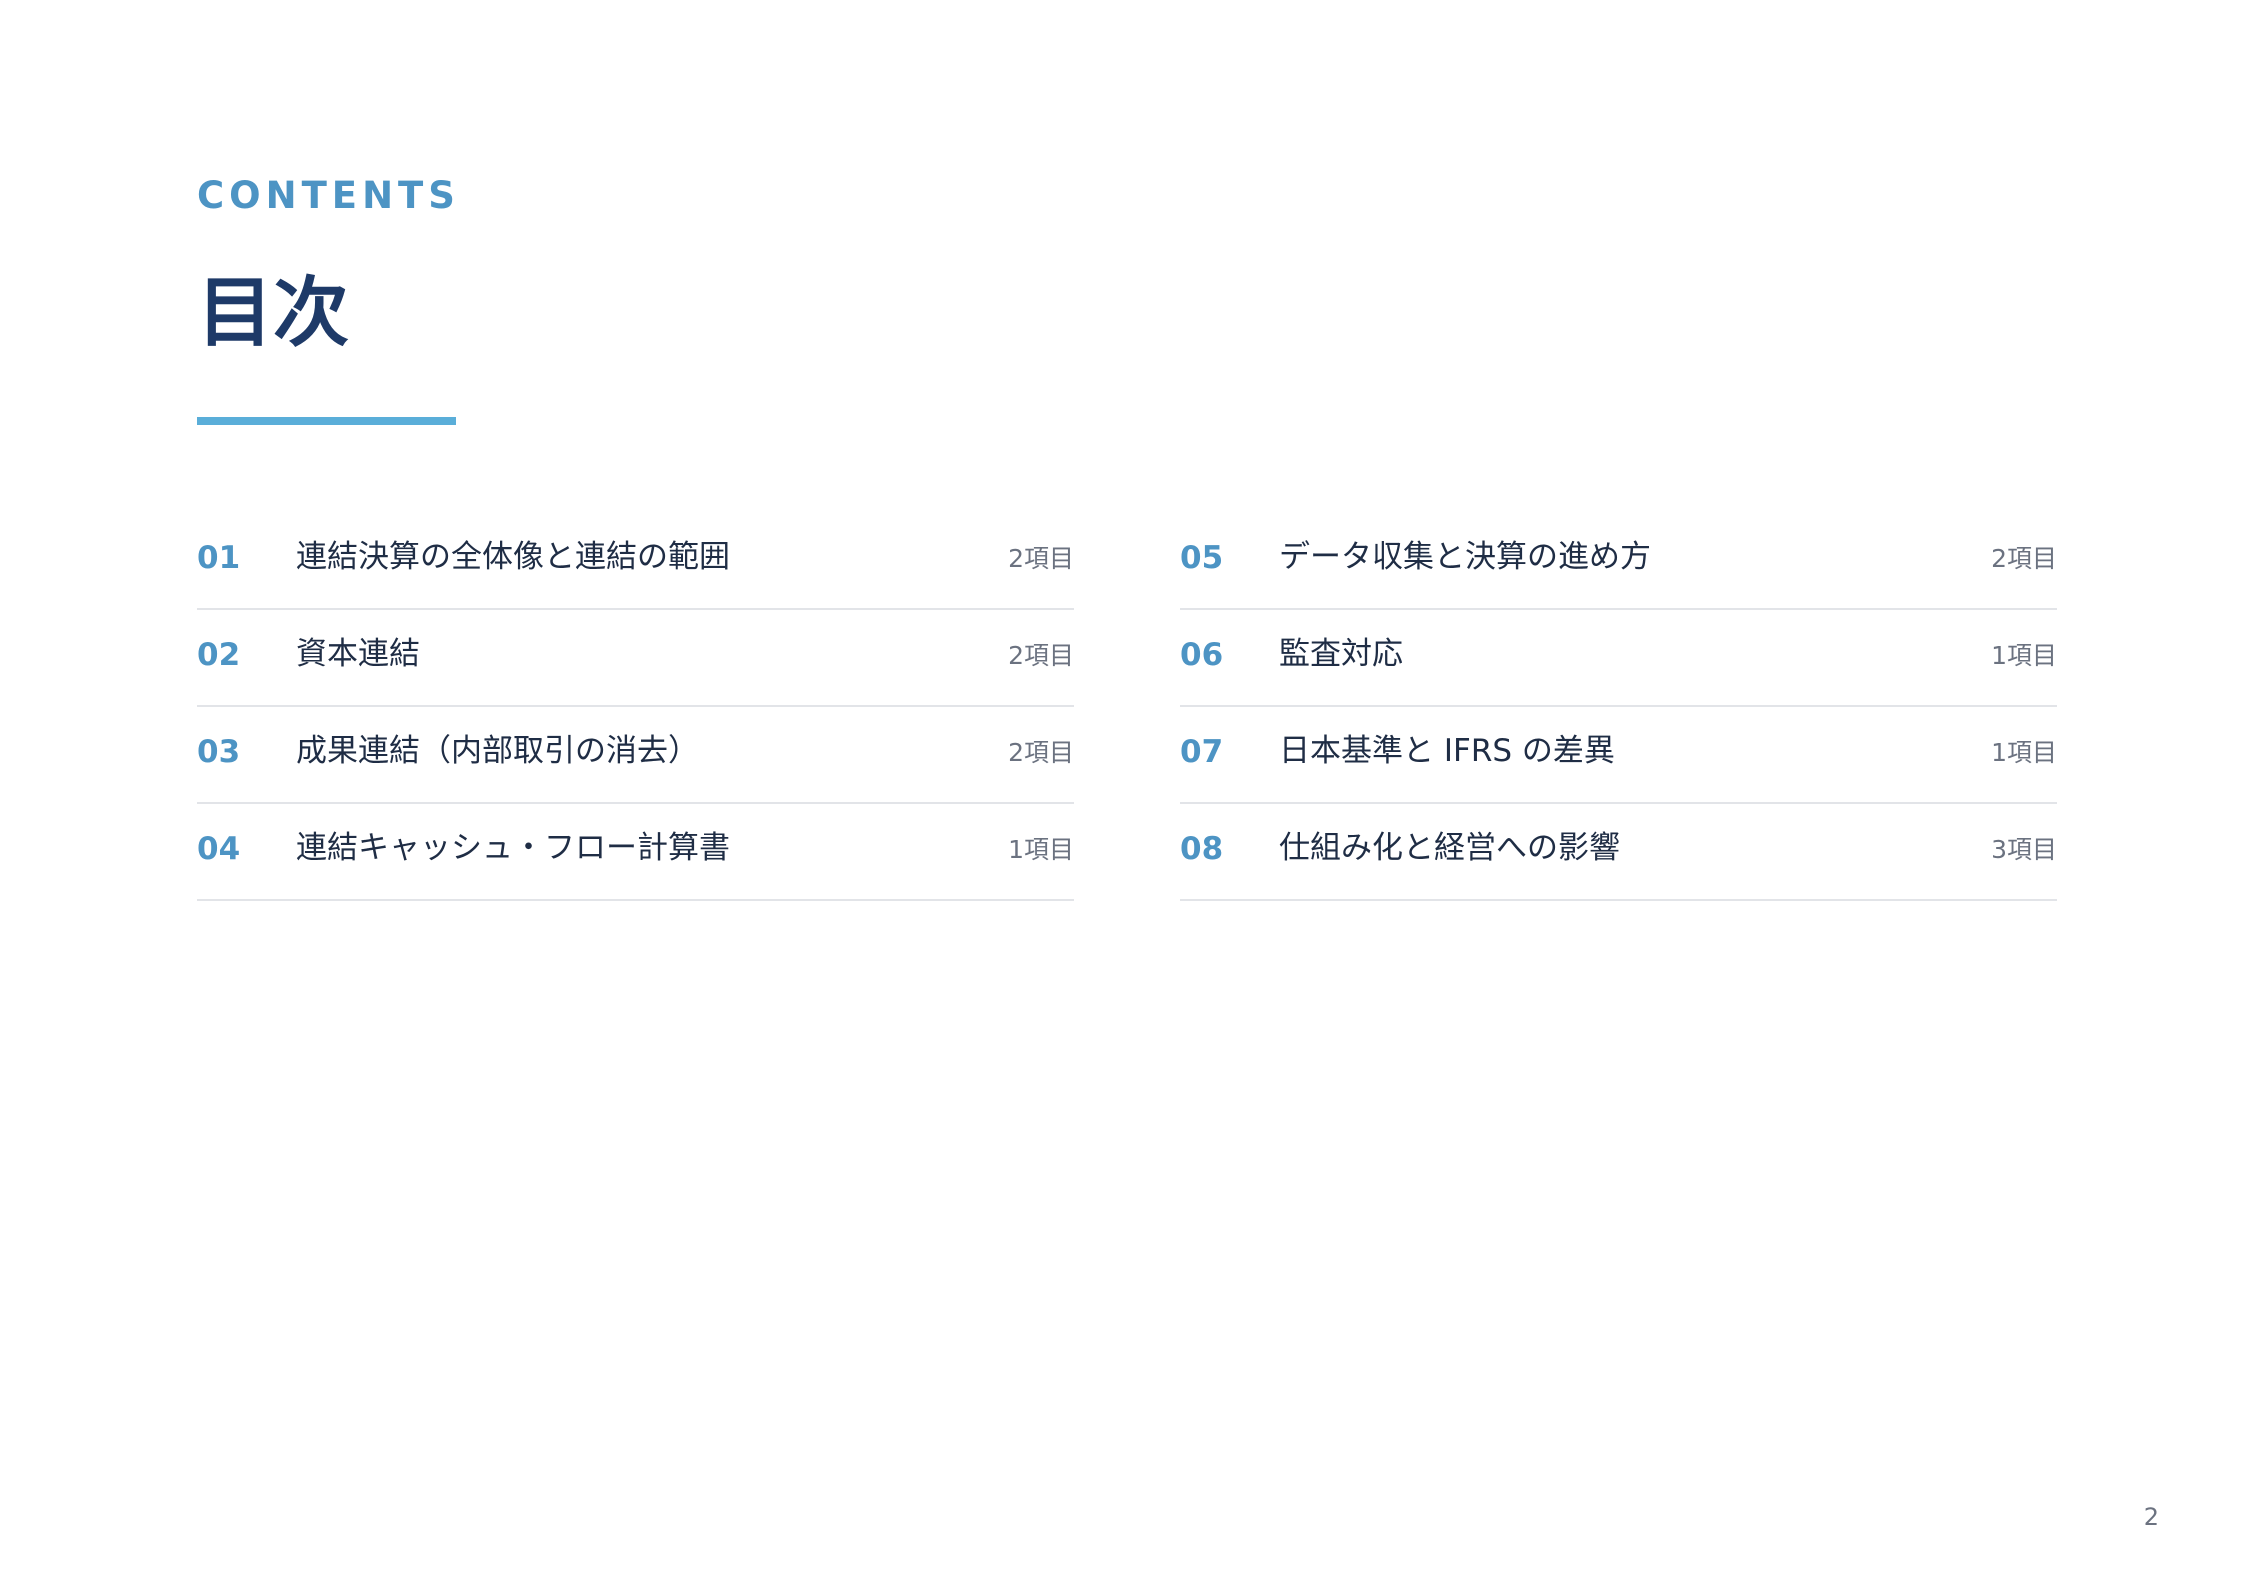  What do you see at coordinates (2151, 1517) in the screenshot?
I see `page-number: 2` at bounding box center [2151, 1517].